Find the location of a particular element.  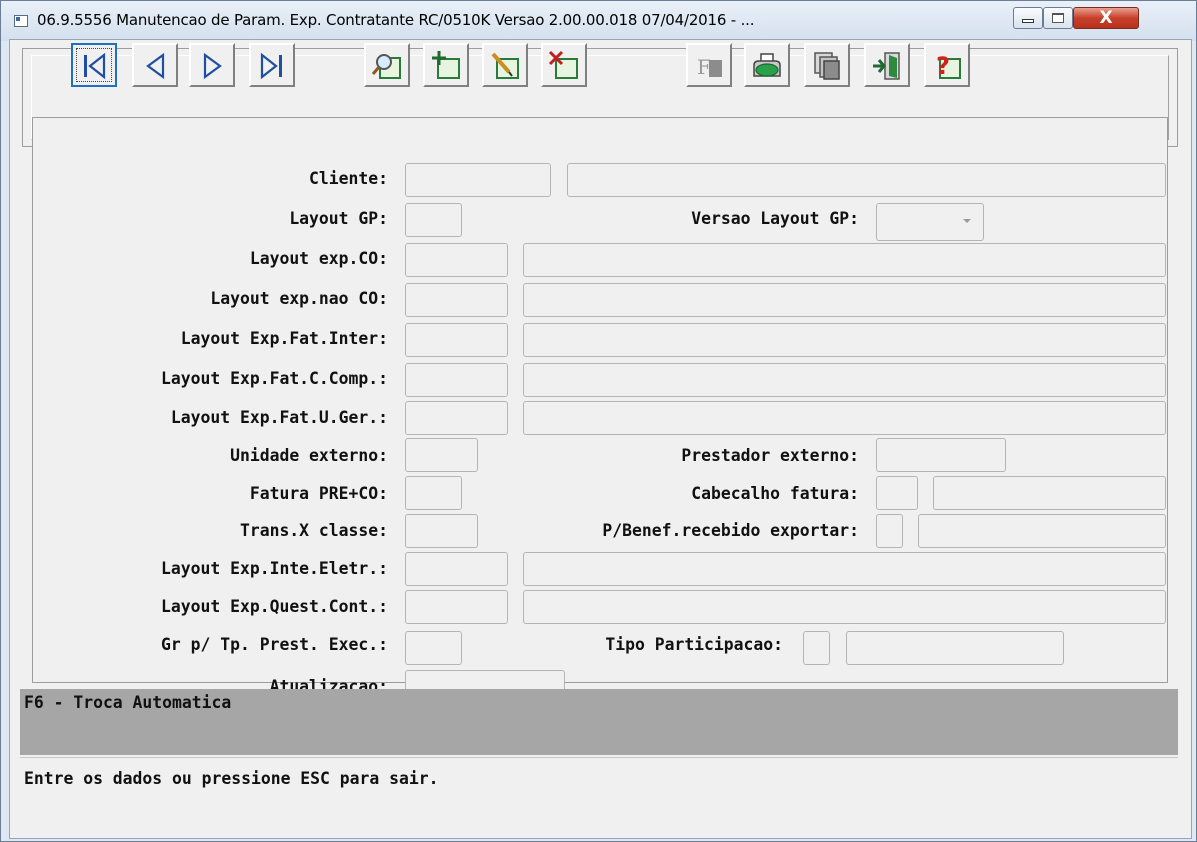

copy-icon is located at coordinates (827, 66).